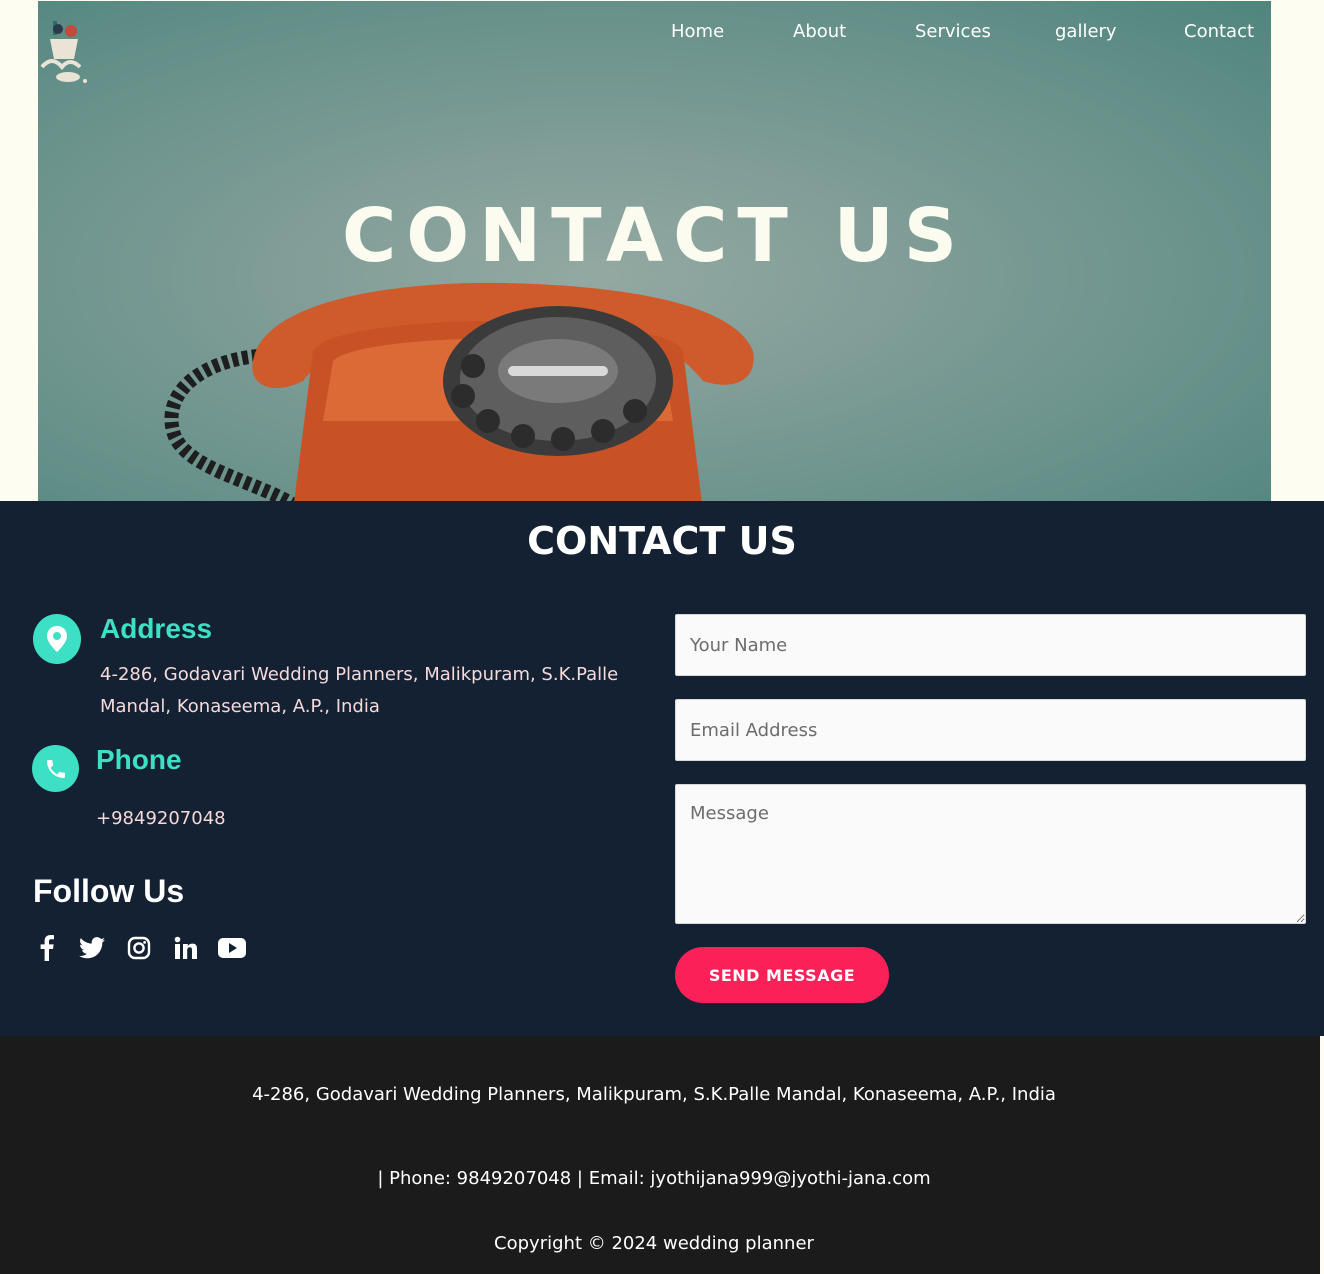 The height and width of the screenshot is (1274, 1324). What do you see at coordinates (156, 628) in the screenshot?
I see `address-title: Address` at bounding box center [156, 628].